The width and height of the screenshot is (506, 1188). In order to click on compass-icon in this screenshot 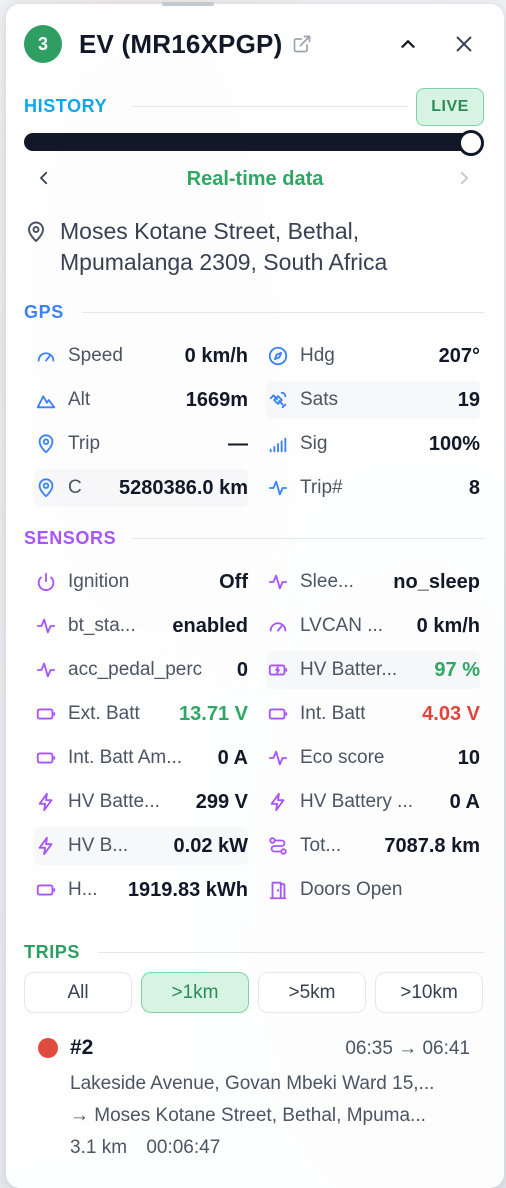, I will do `click(278, 356)`.